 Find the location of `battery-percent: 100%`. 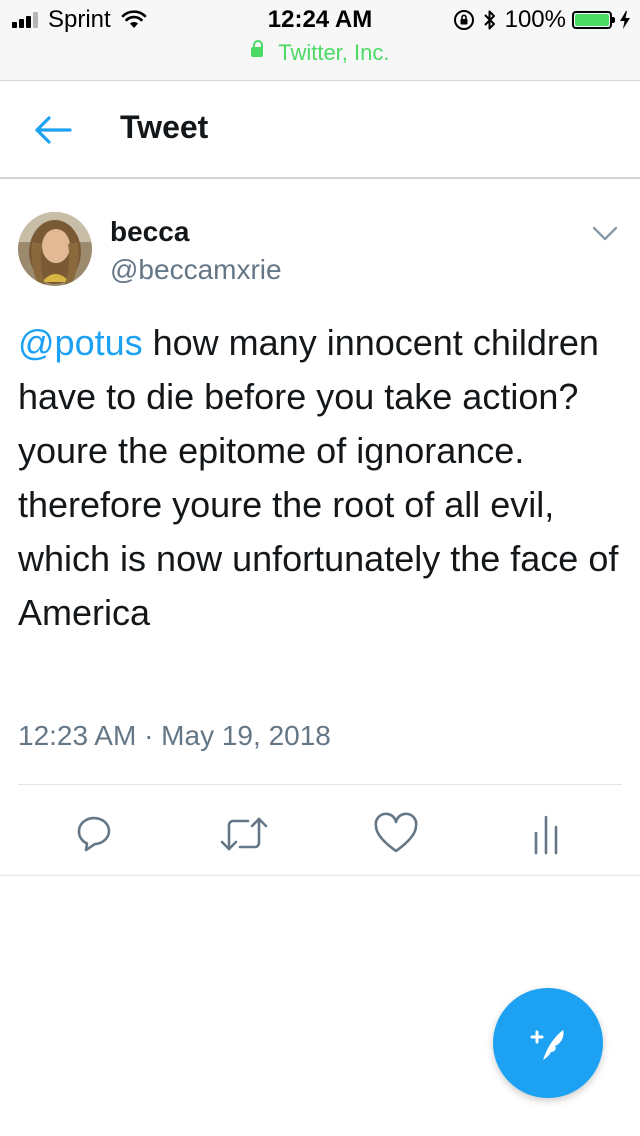

battery-percent: 100% is located at coordinates (535, 19).